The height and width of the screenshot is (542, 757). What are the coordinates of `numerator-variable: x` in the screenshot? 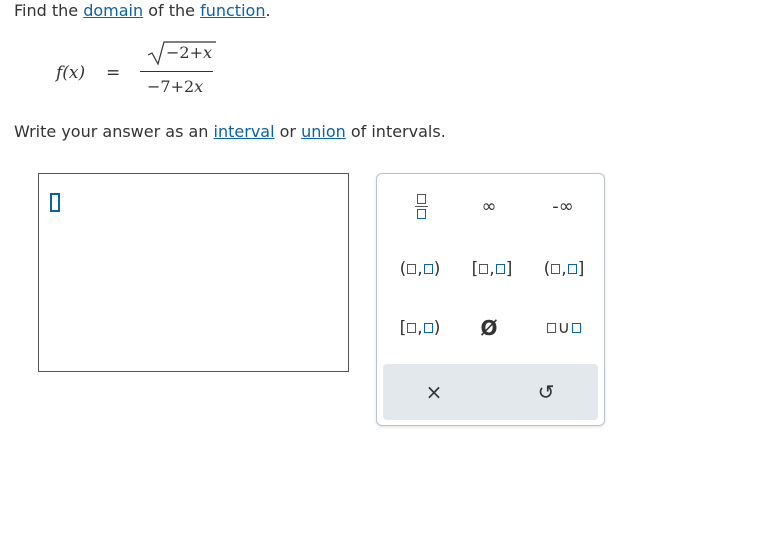 It's located at (208, 52).